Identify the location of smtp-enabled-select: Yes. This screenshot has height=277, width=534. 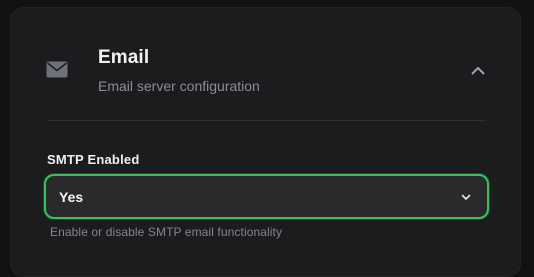
(266, 196).